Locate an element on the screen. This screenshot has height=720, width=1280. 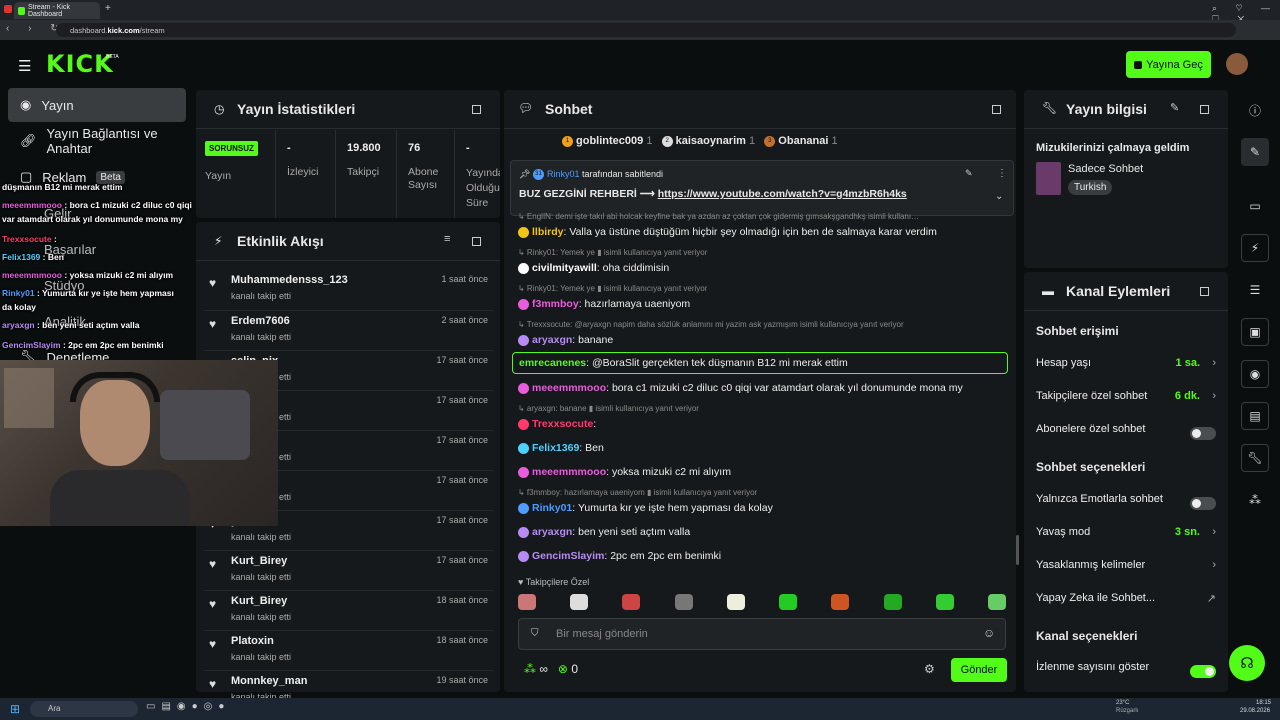
taskbar-search: Ara is located at coordinates (84, 709).